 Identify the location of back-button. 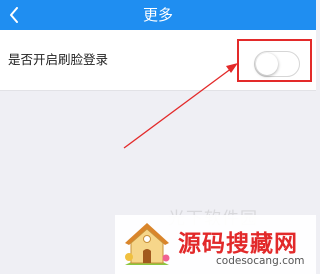
(14, 15).